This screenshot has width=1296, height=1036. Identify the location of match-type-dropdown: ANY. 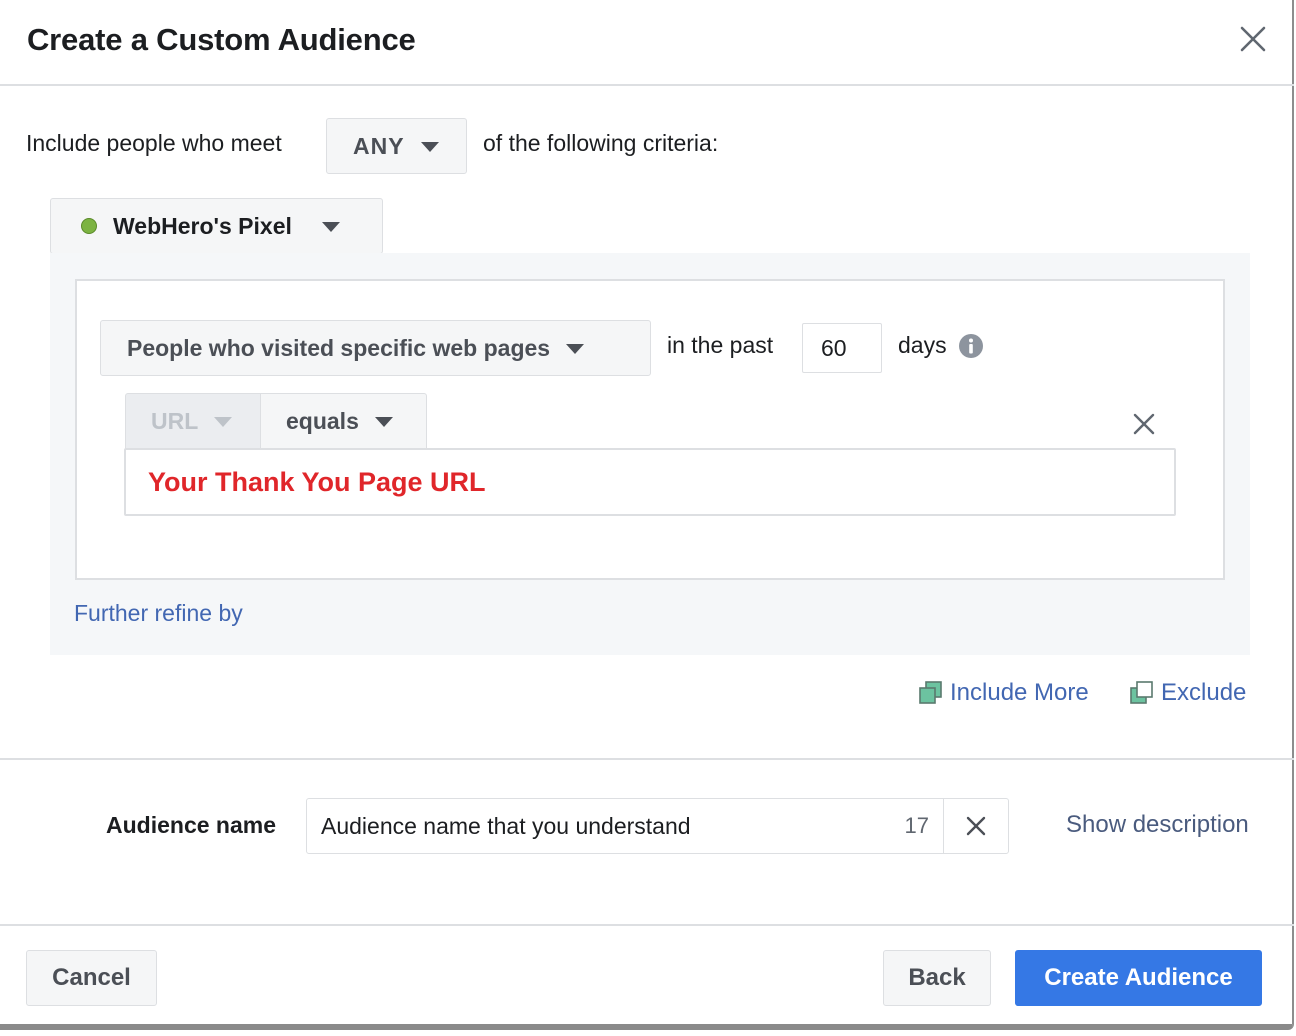
(396, 146).